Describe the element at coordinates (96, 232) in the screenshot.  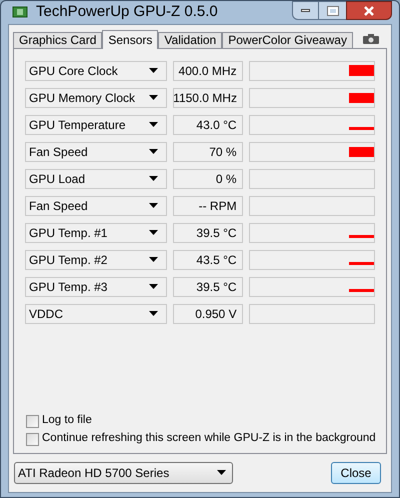
I see `sensor-dropdown: GPU Temp. #1` at that location.